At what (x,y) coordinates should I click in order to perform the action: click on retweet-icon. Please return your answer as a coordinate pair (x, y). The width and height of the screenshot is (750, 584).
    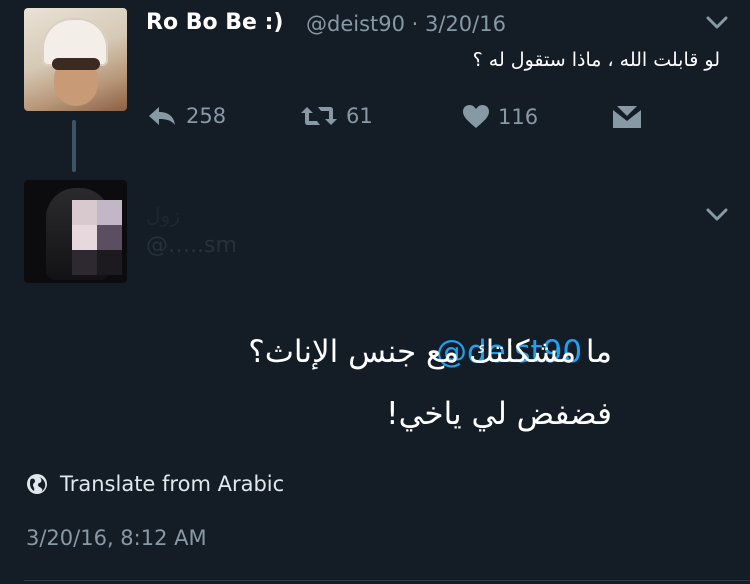
    Looking at the image, I should click on (319, 116).